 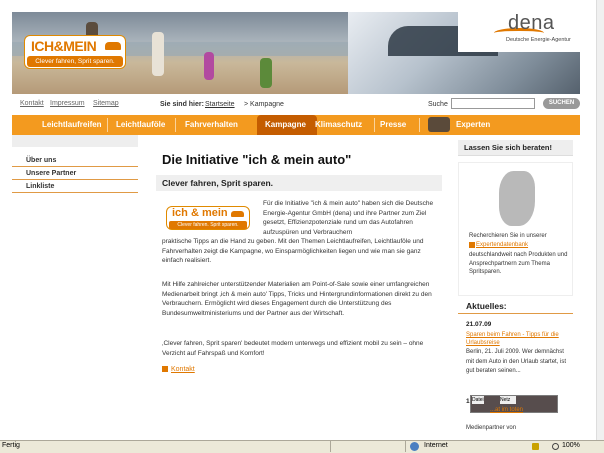 I want to click on browser-statusbar, so click(x=302, y=446).